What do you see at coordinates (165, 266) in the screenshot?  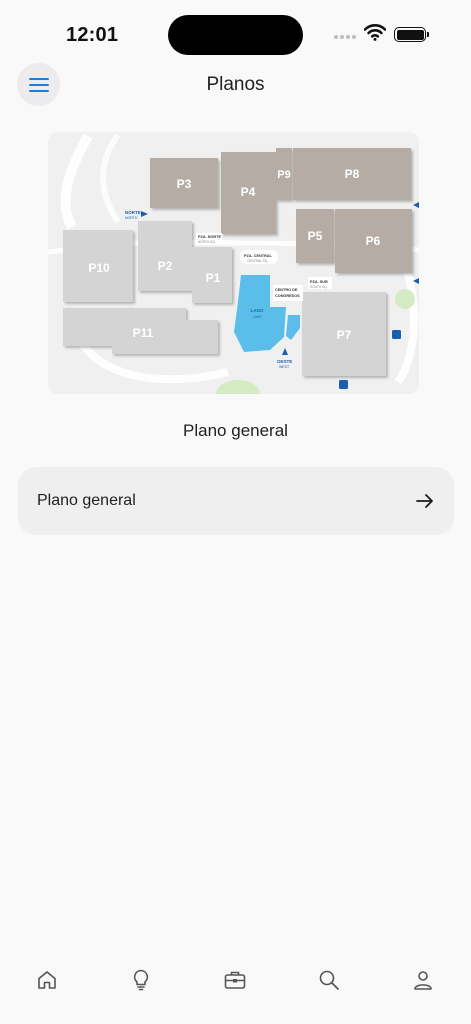 I see `svg-text: P2` at bounding box center [165, 266].